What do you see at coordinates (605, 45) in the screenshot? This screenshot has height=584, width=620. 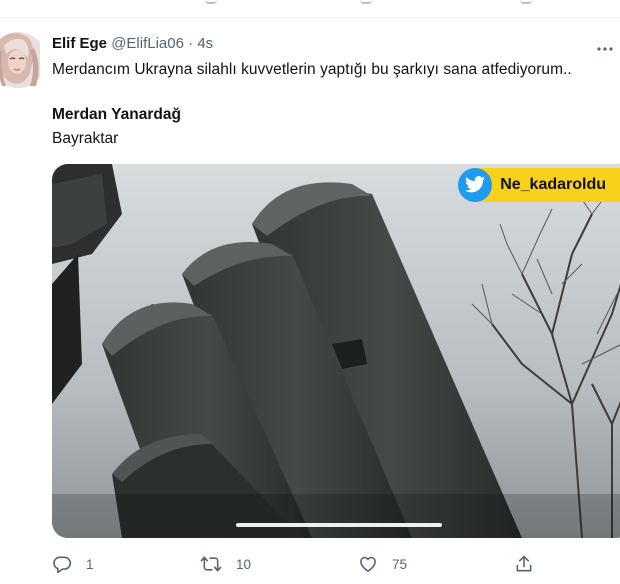 I see `more-icon` at bounding box center [605, 45].